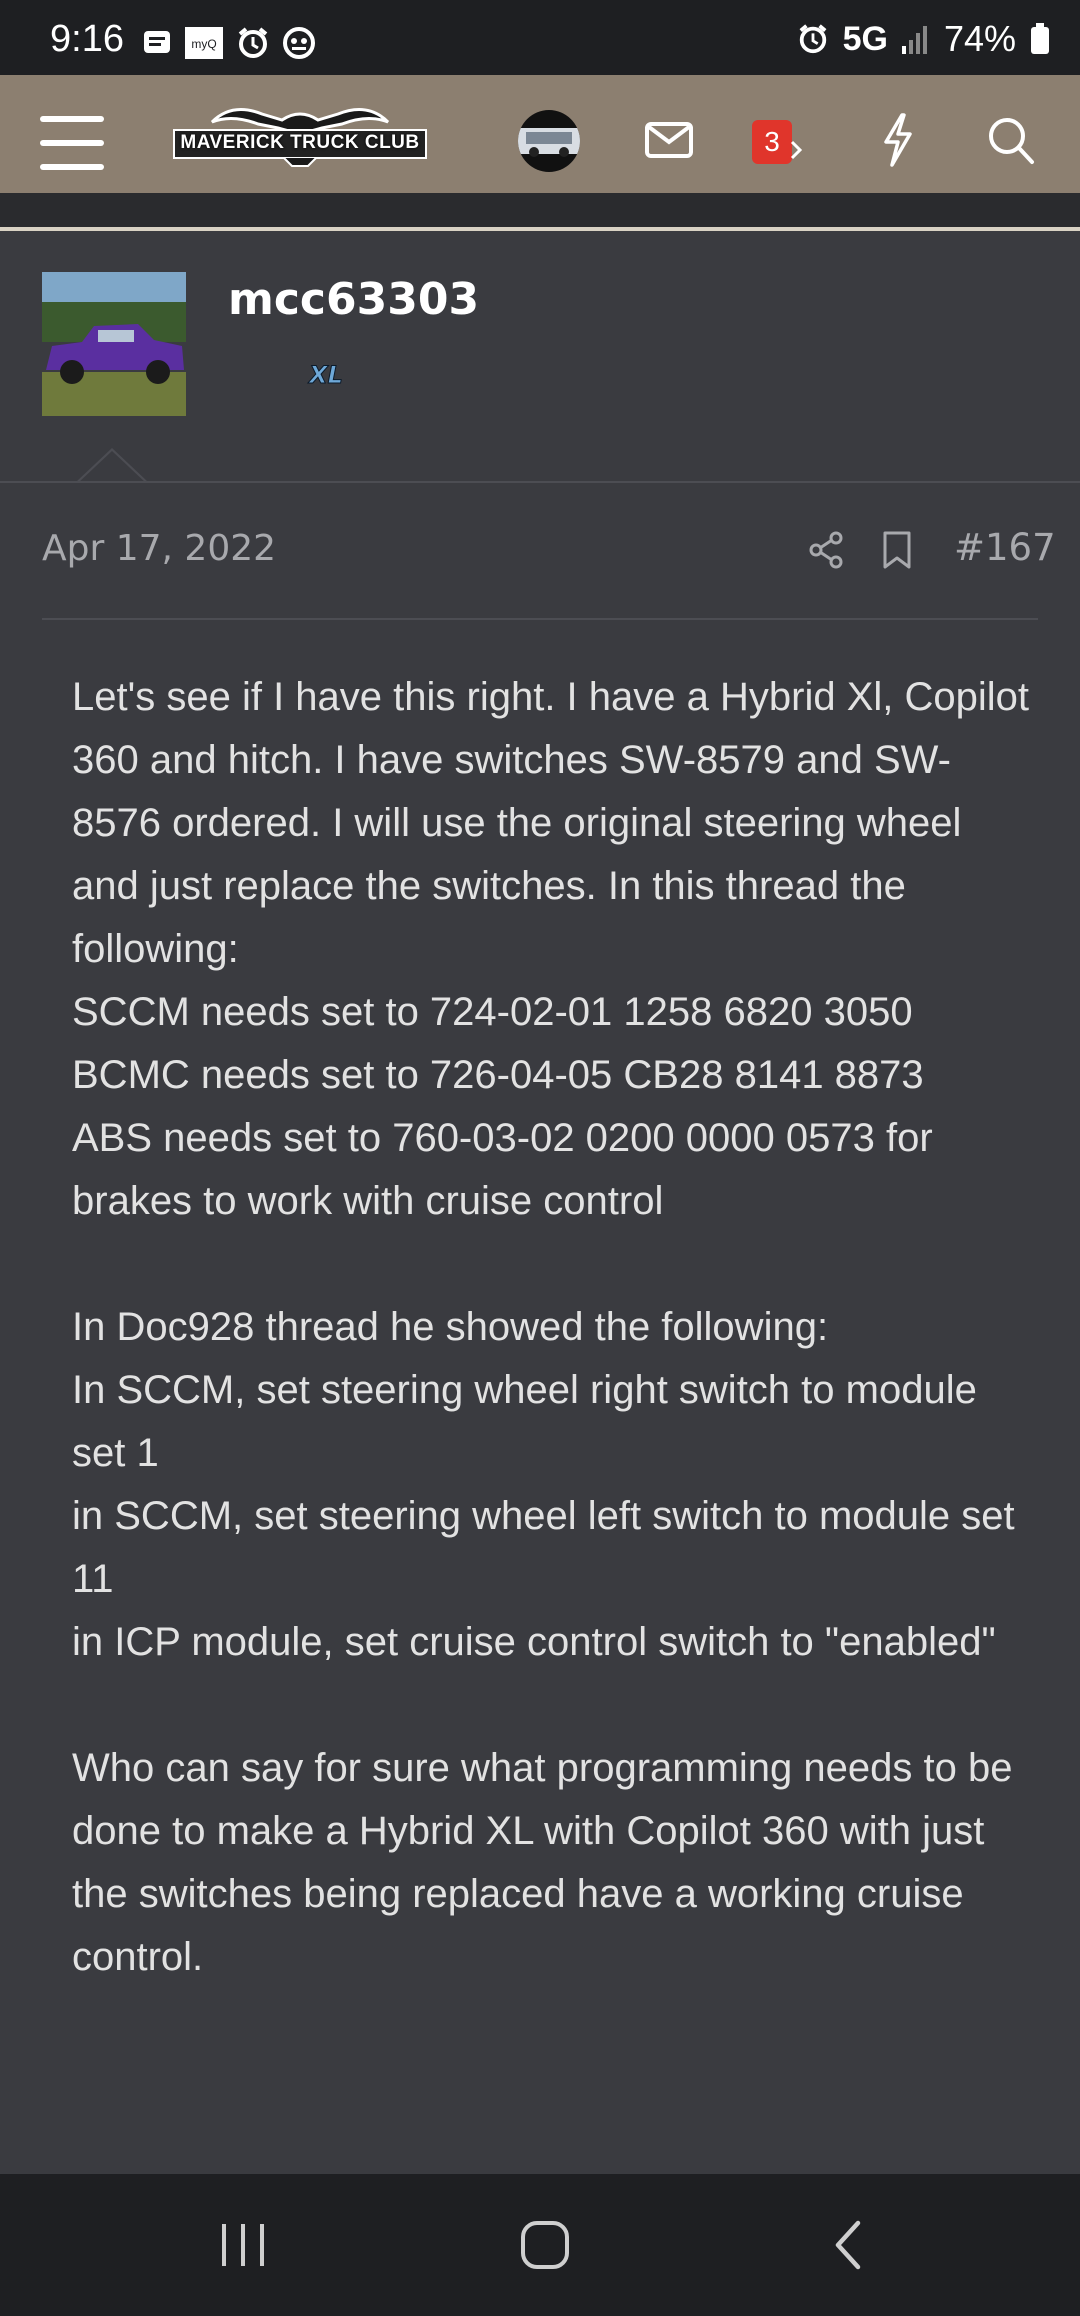 This screenshot has height=2316, width=1080. Describe the element at coordinates (157, 42) in the screenshot. I see `message-icon` at that location.